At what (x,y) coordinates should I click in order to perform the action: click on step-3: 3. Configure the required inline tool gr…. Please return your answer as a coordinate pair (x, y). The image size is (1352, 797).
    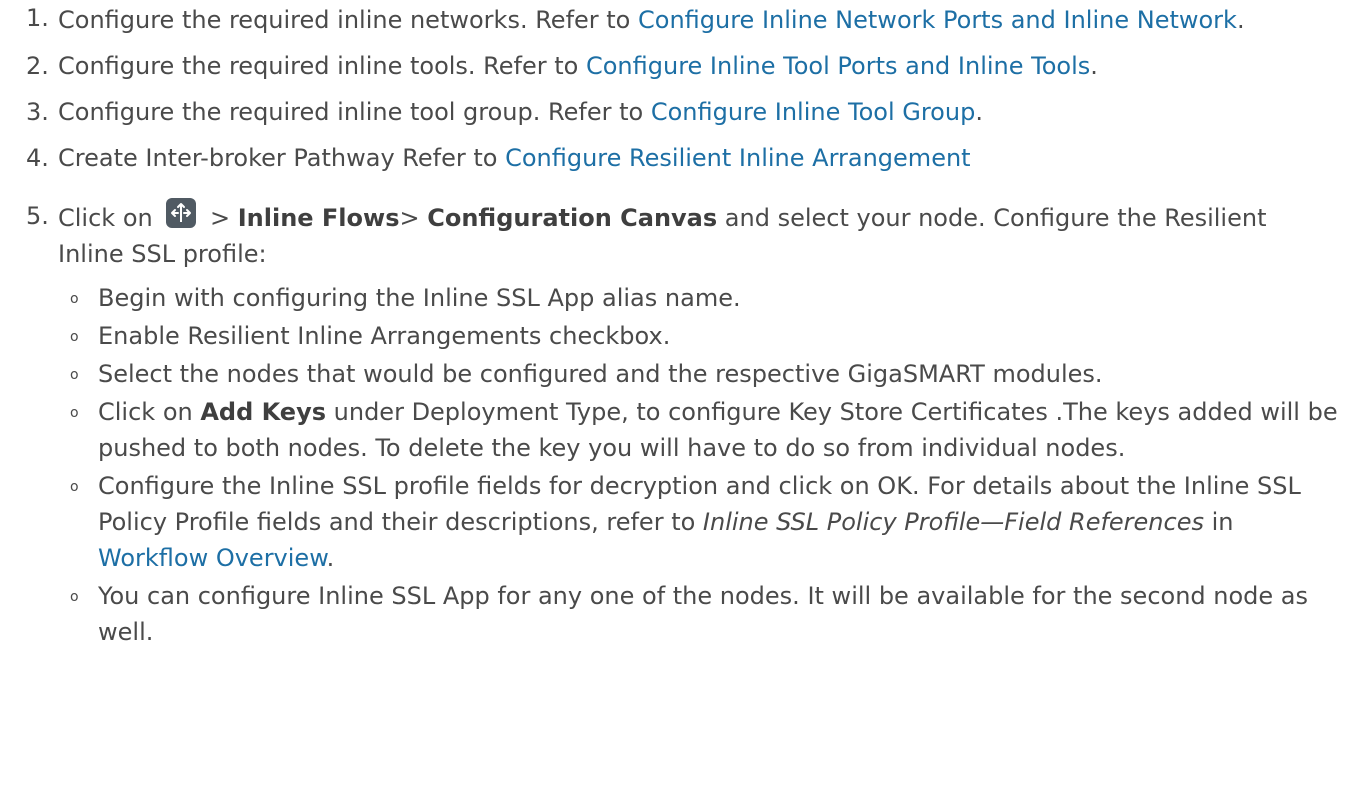
    Looking at the image, I should click on (669, 112).